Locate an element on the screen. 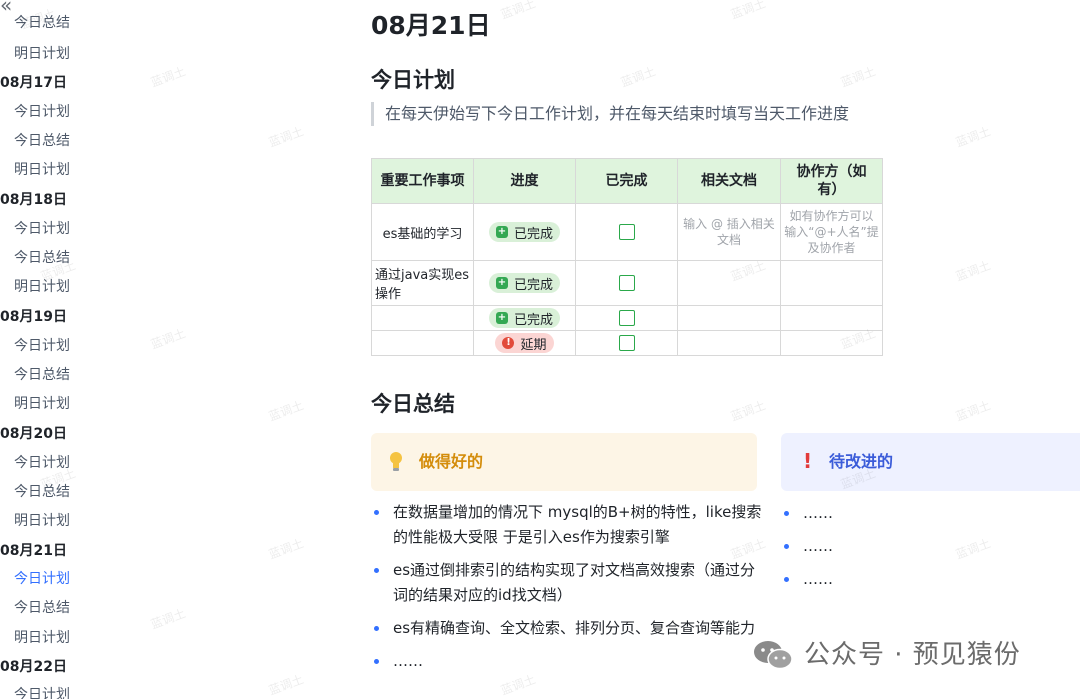 The image size is (1080, 699). column-header: 已完成 is located at coordinates (626, 181).